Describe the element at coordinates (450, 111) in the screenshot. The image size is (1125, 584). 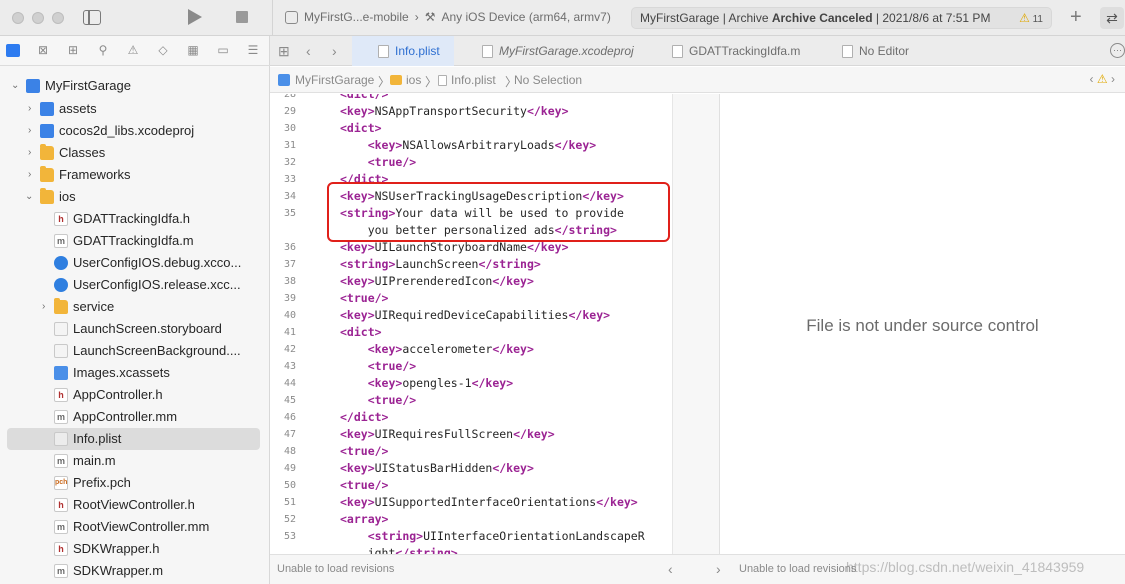
I see `xml-text: NSAppTransportSecurity` at that location.